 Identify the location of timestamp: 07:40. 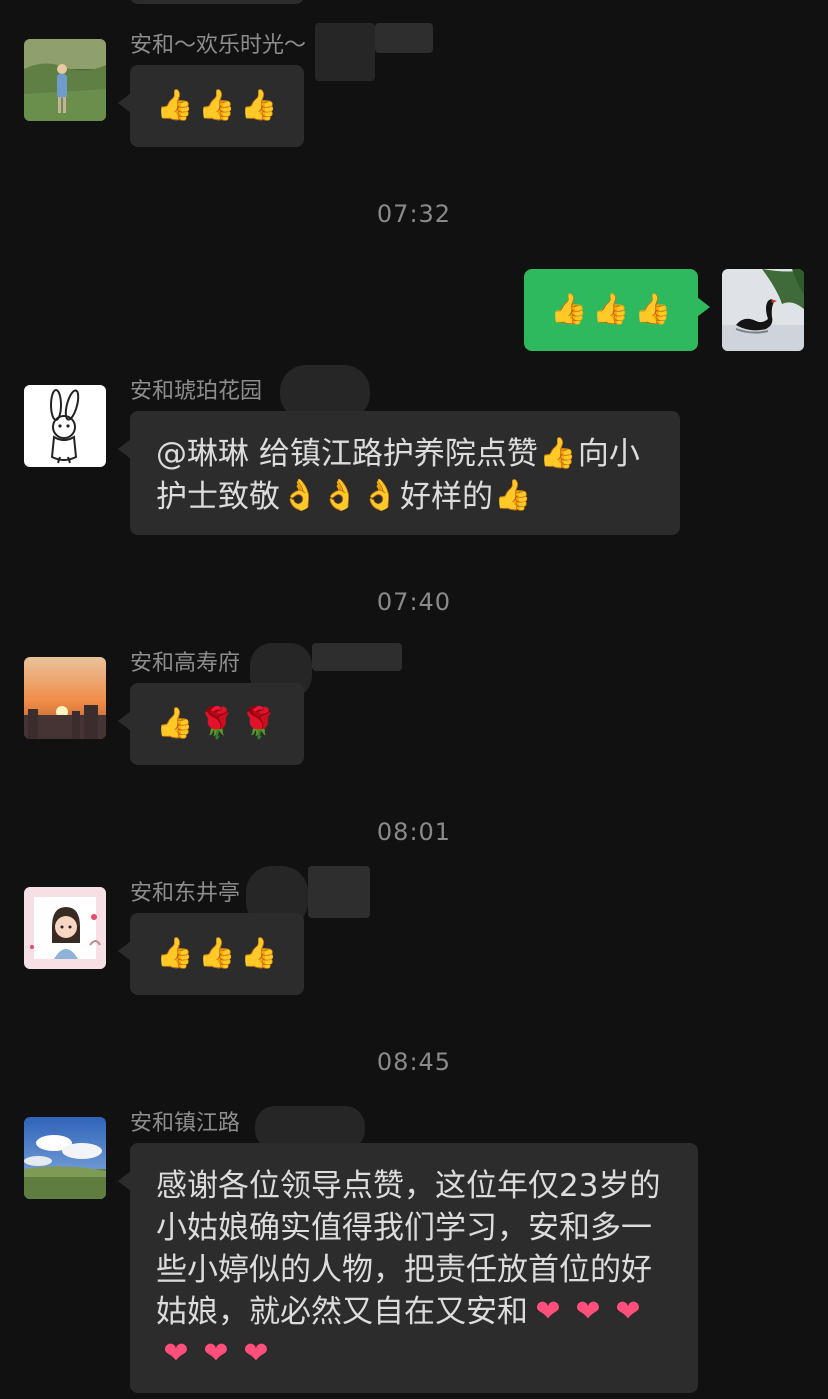
(414, 602).